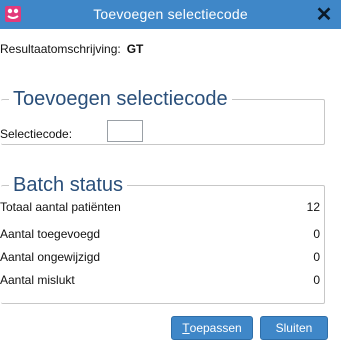 The image size is (341, 354). What do you see at coordinates (60, 207) in the screenshot?
I see `status-label-total: Totaal aantal patiënten` at bounding box center [60, 207].